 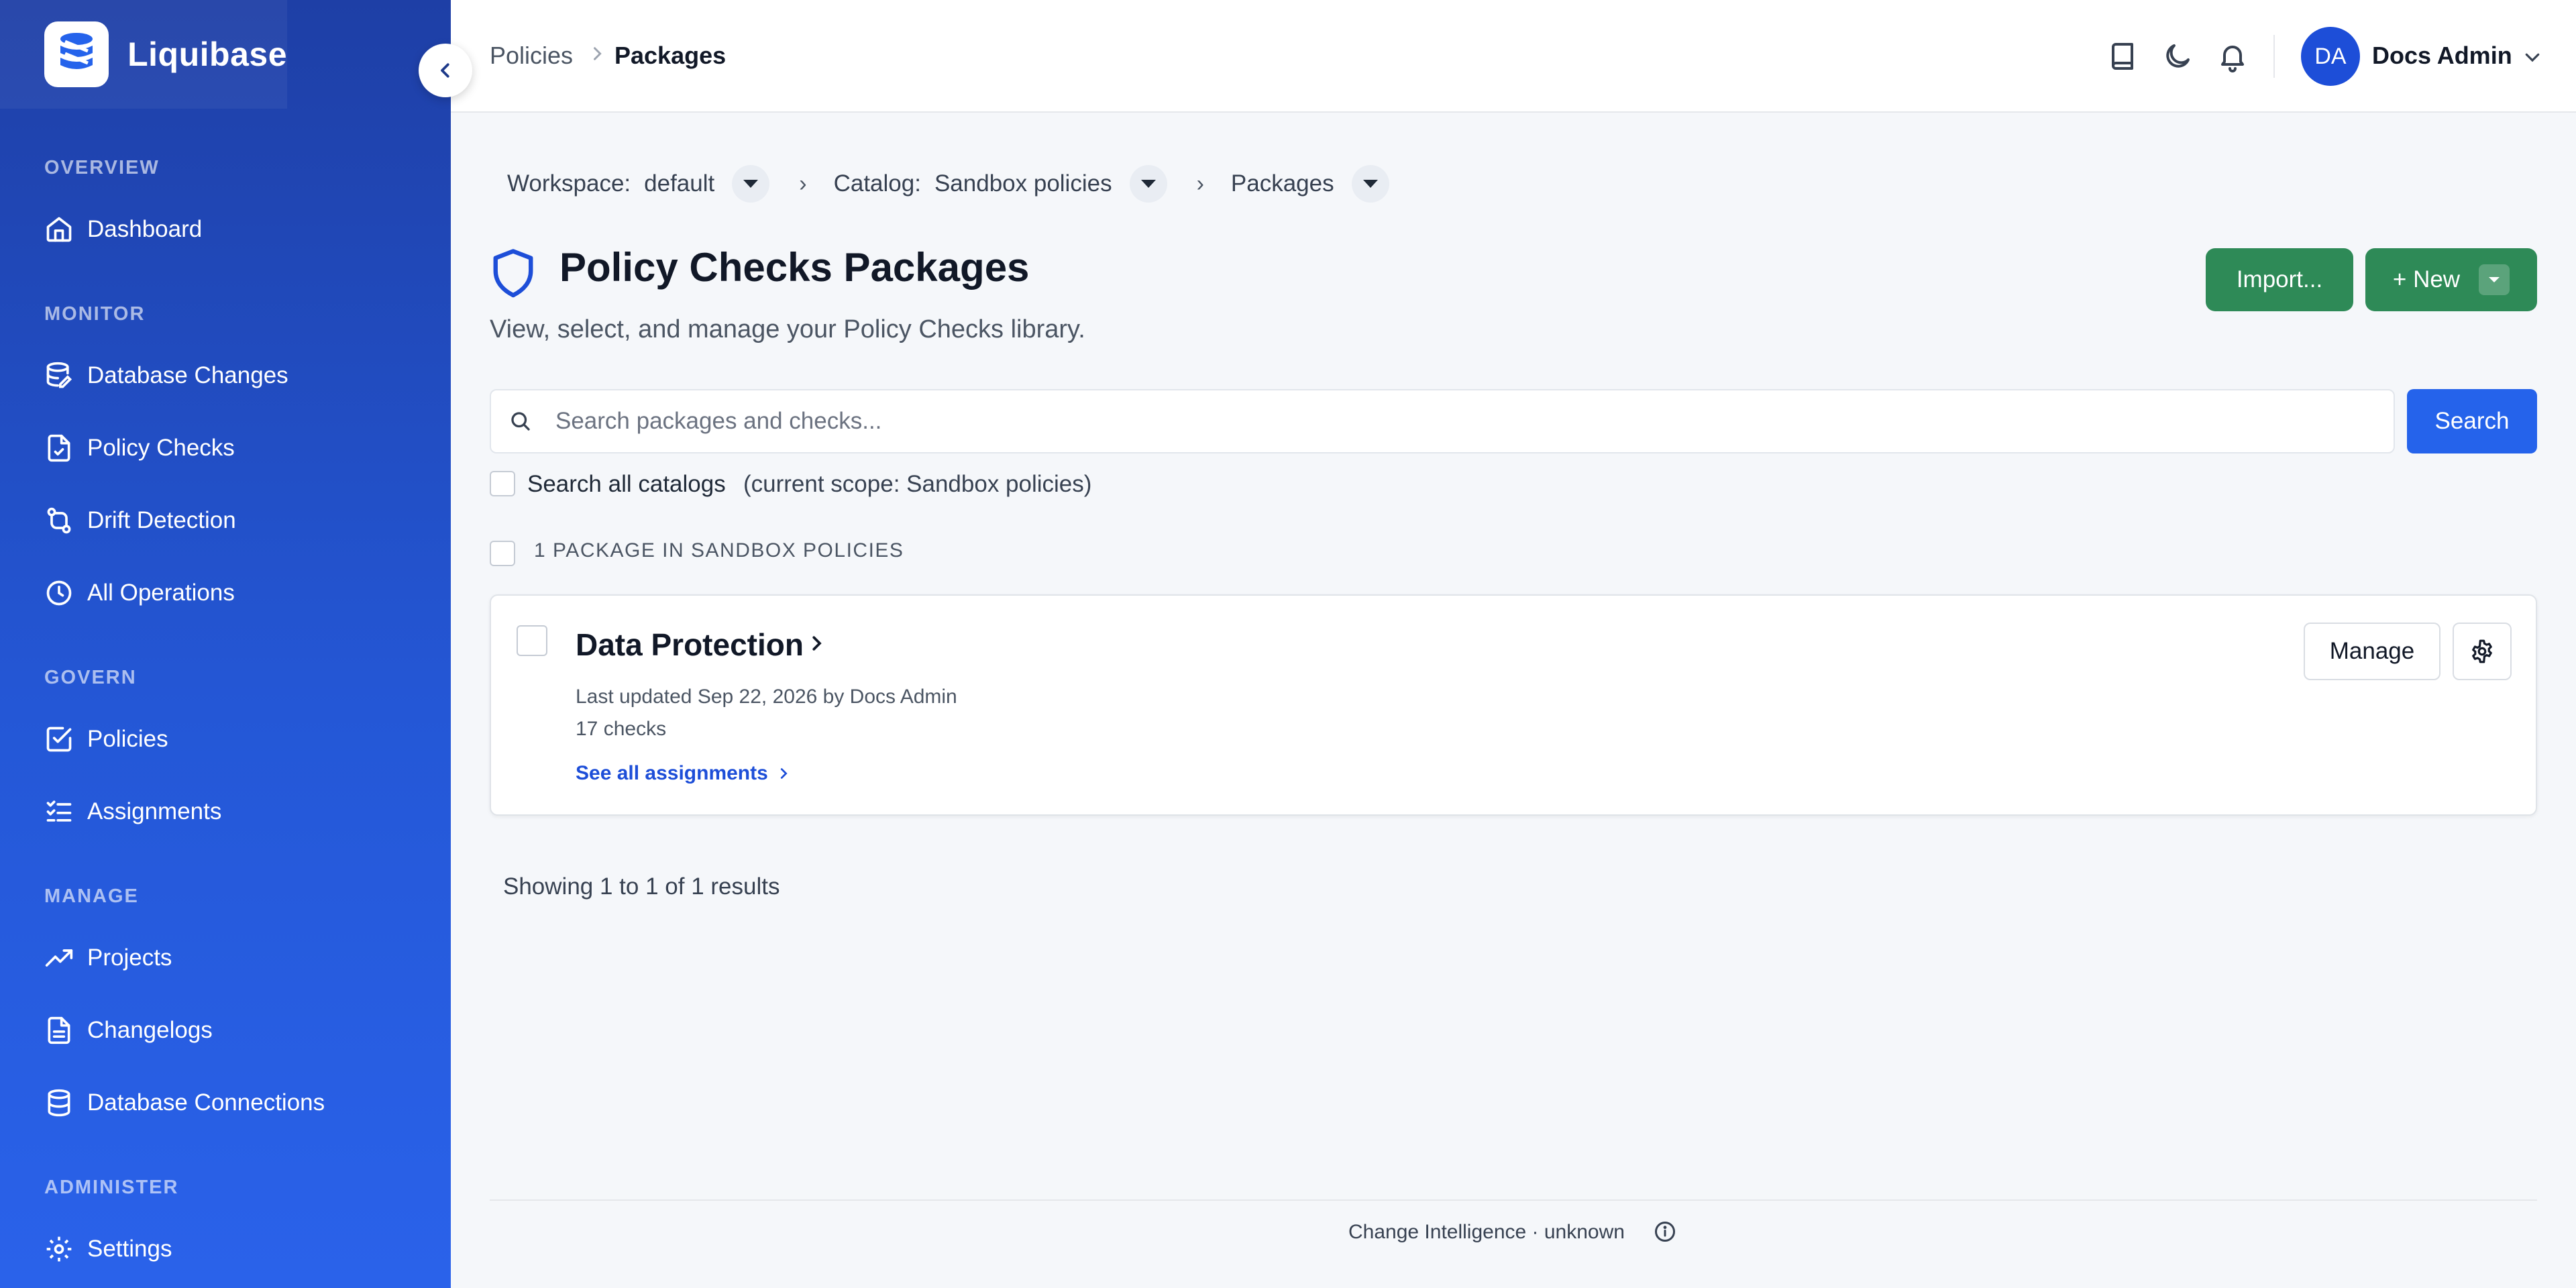 I want to click on catalog-dropdown-button, so click(x=1148, y=184).